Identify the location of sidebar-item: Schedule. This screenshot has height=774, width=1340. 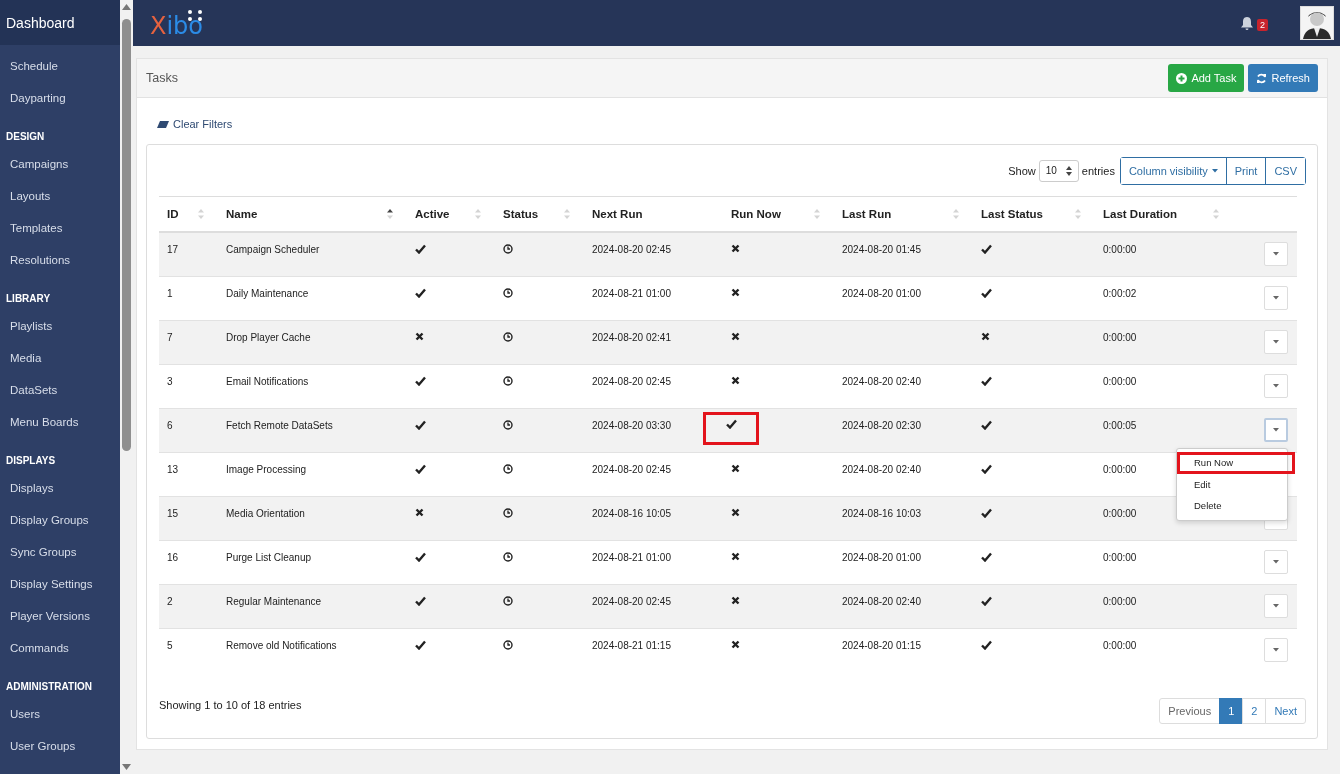
(60, 66).